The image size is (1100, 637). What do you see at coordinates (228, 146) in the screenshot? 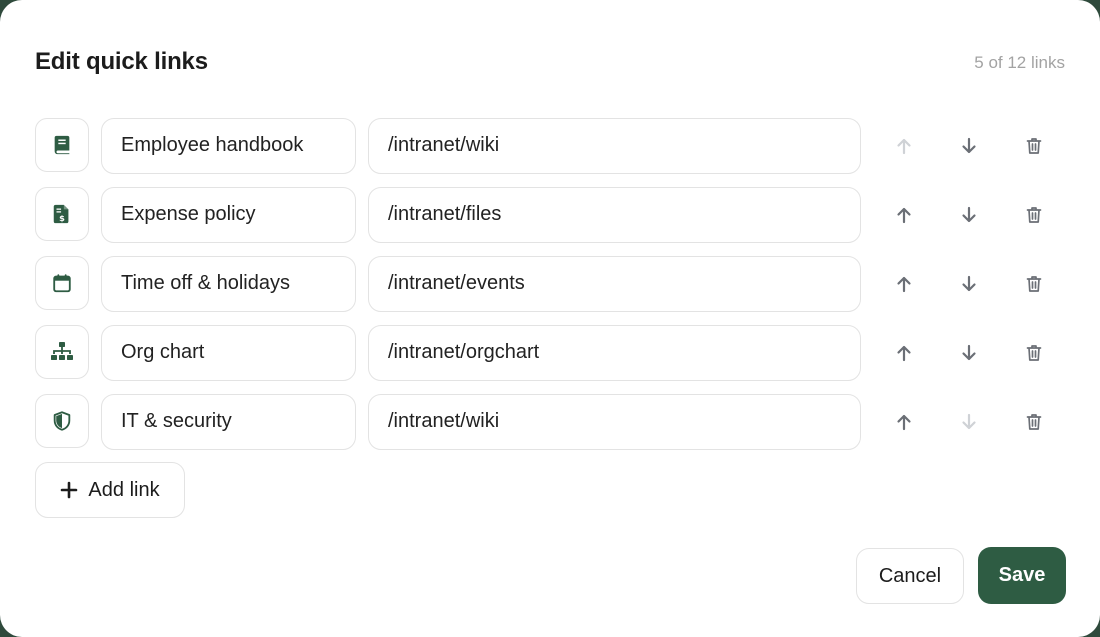
I see `link-name-input: Employee handbook` at bounding box center [228, 146].